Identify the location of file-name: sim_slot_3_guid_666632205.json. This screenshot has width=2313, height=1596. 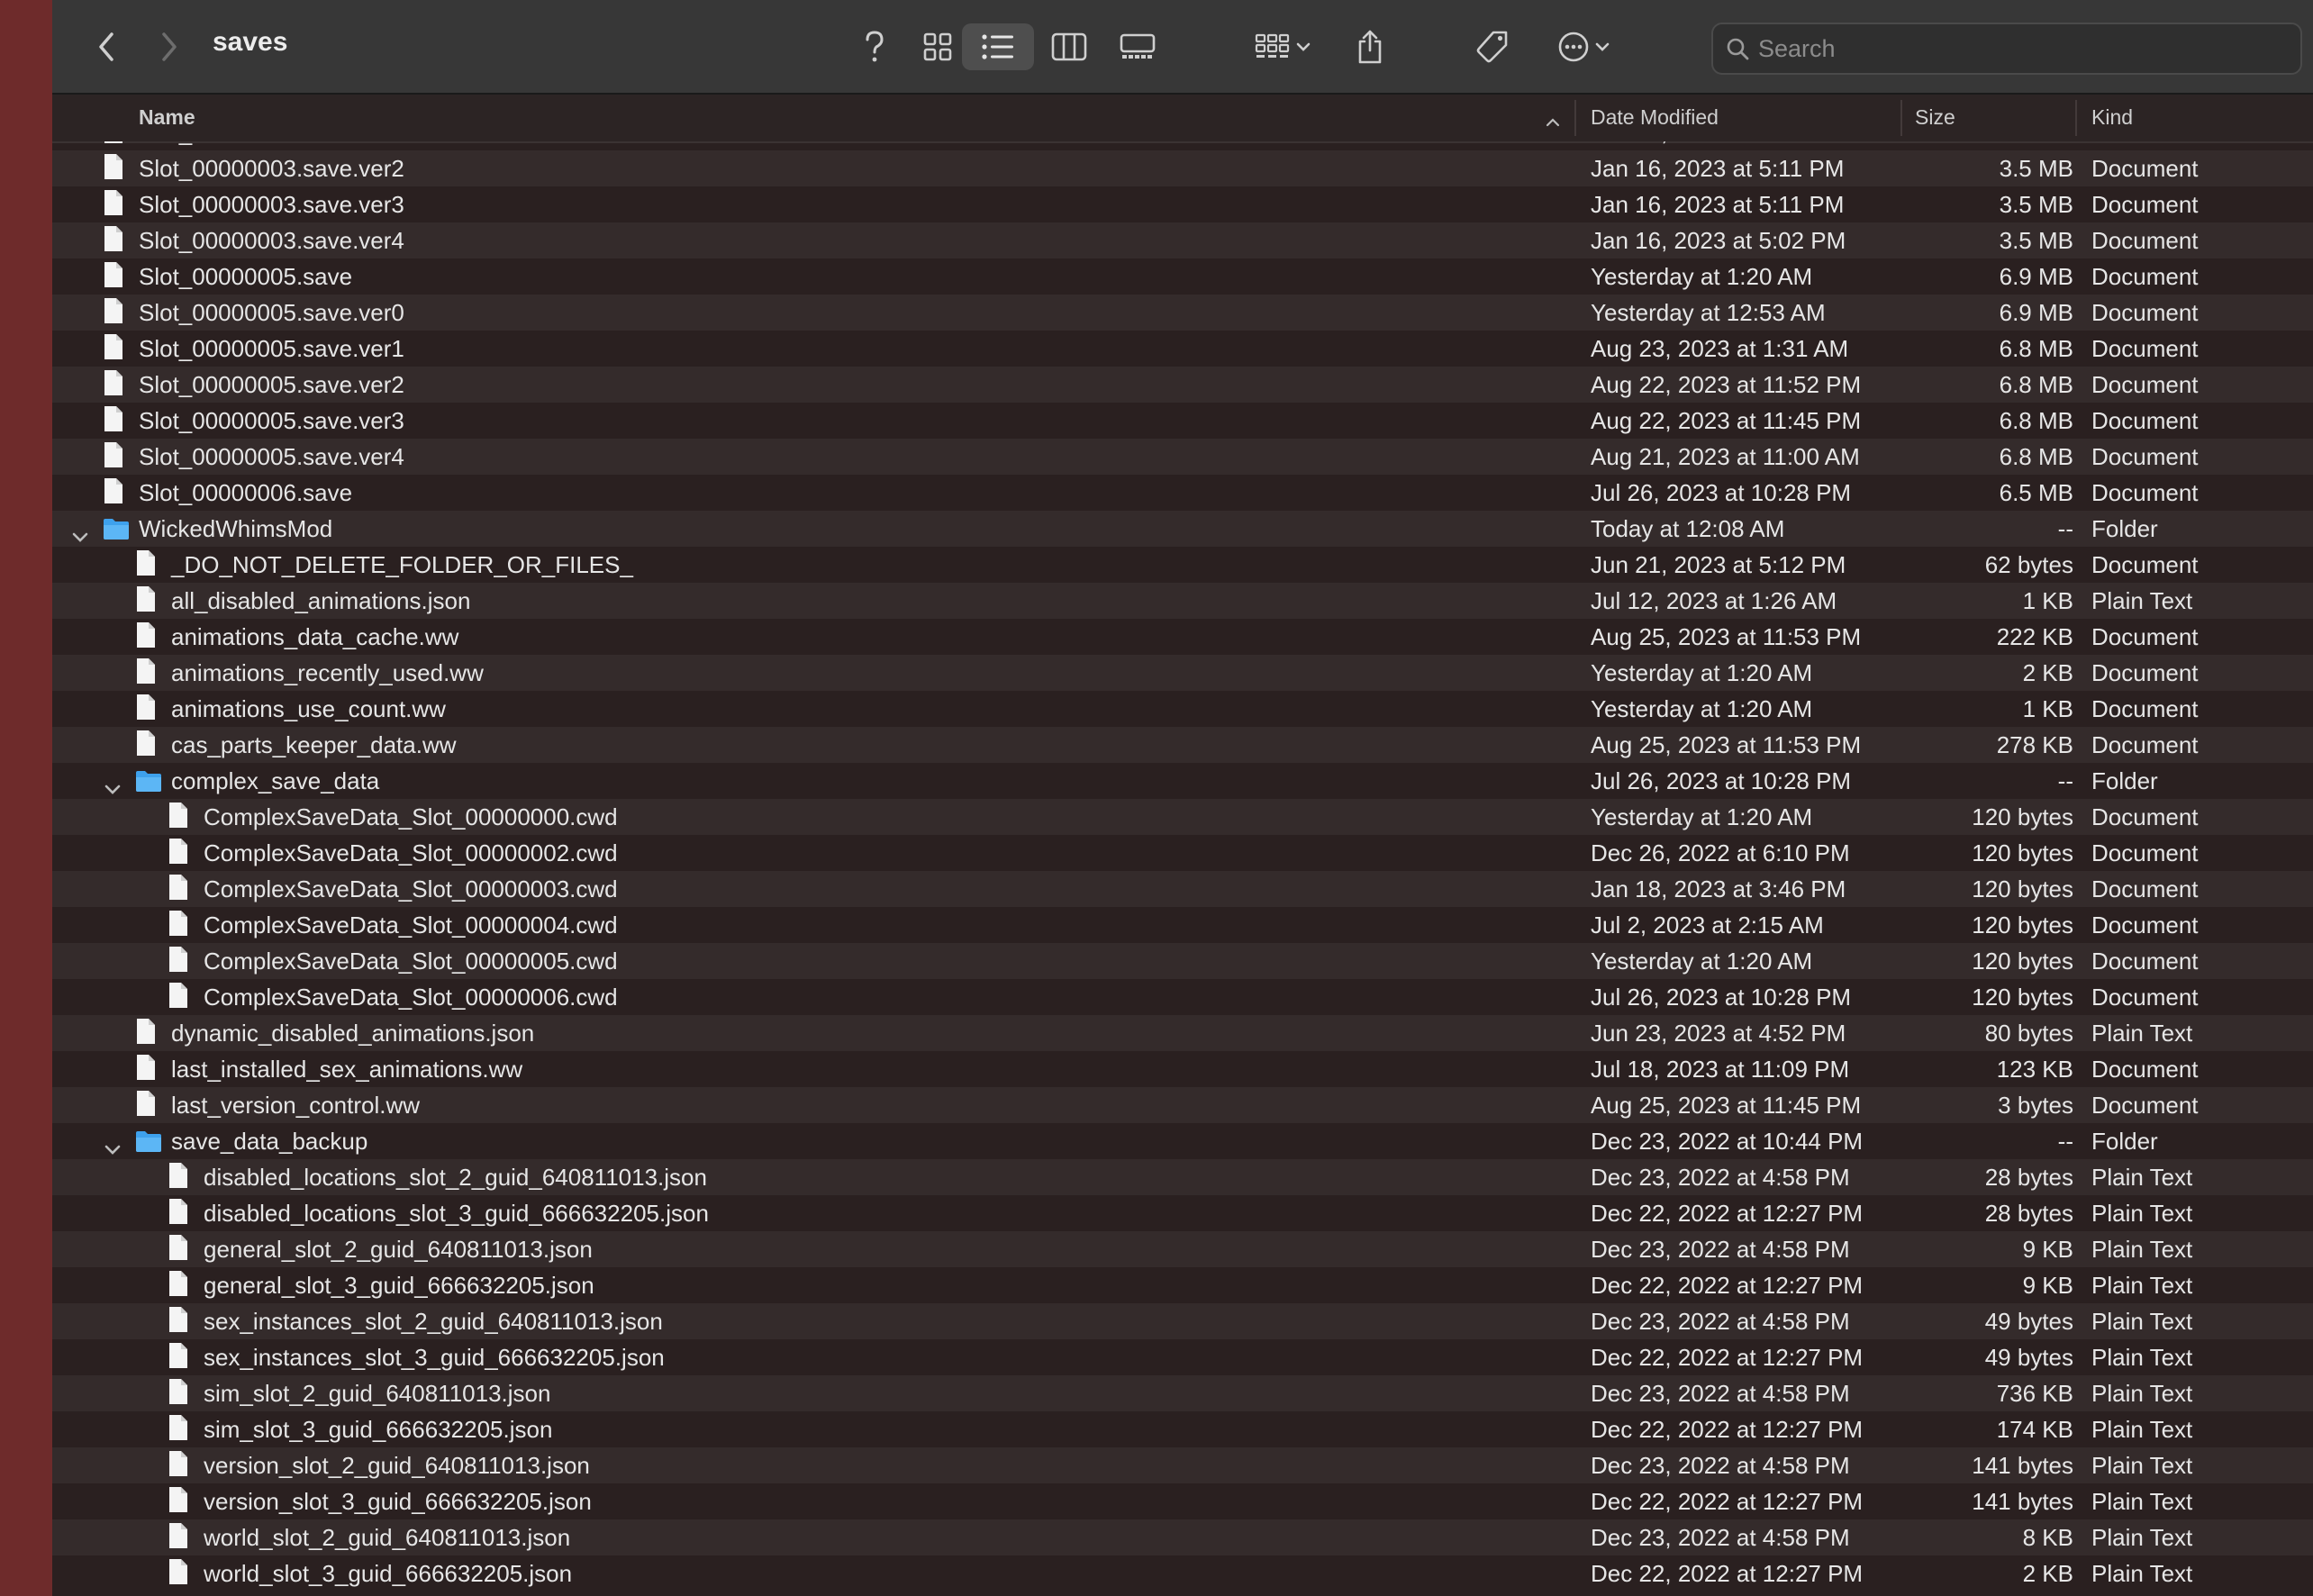
(378, 1429).